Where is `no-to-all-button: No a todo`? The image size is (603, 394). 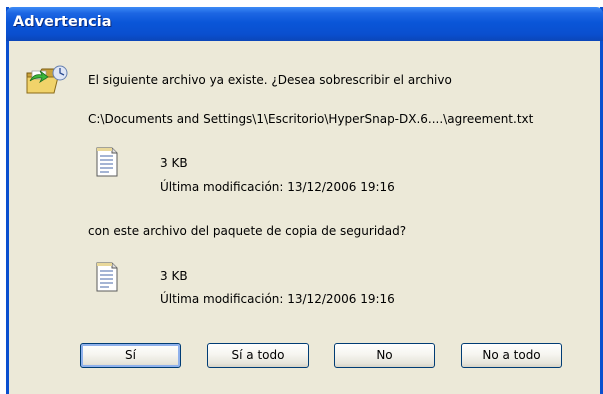 no-to-all-button: No a todo is located at coordinates (511, 355).